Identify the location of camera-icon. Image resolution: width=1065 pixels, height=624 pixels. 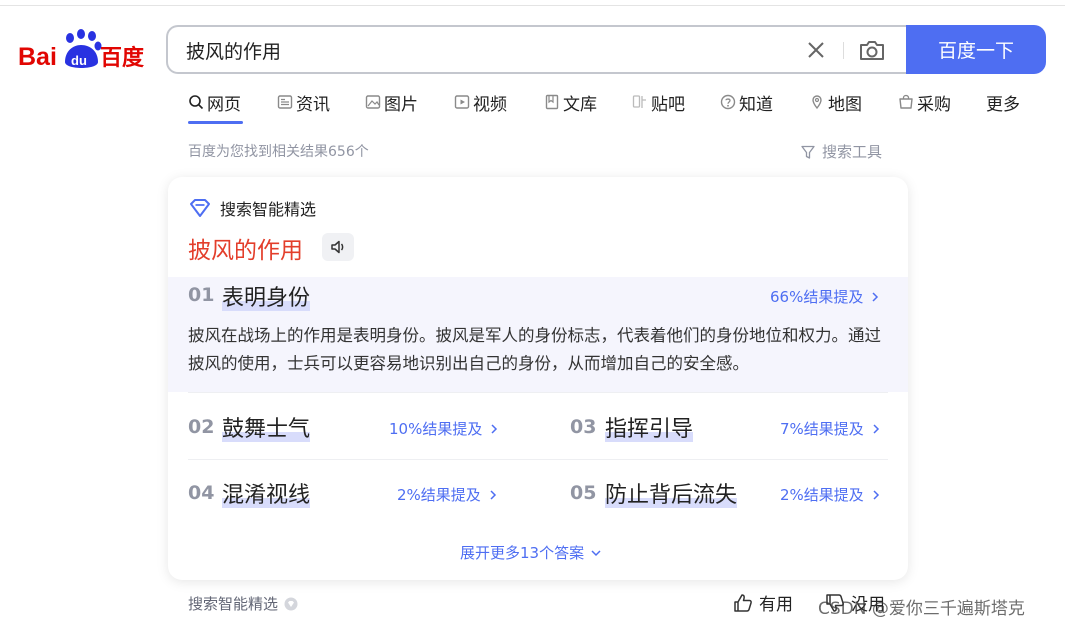
(872, 50).